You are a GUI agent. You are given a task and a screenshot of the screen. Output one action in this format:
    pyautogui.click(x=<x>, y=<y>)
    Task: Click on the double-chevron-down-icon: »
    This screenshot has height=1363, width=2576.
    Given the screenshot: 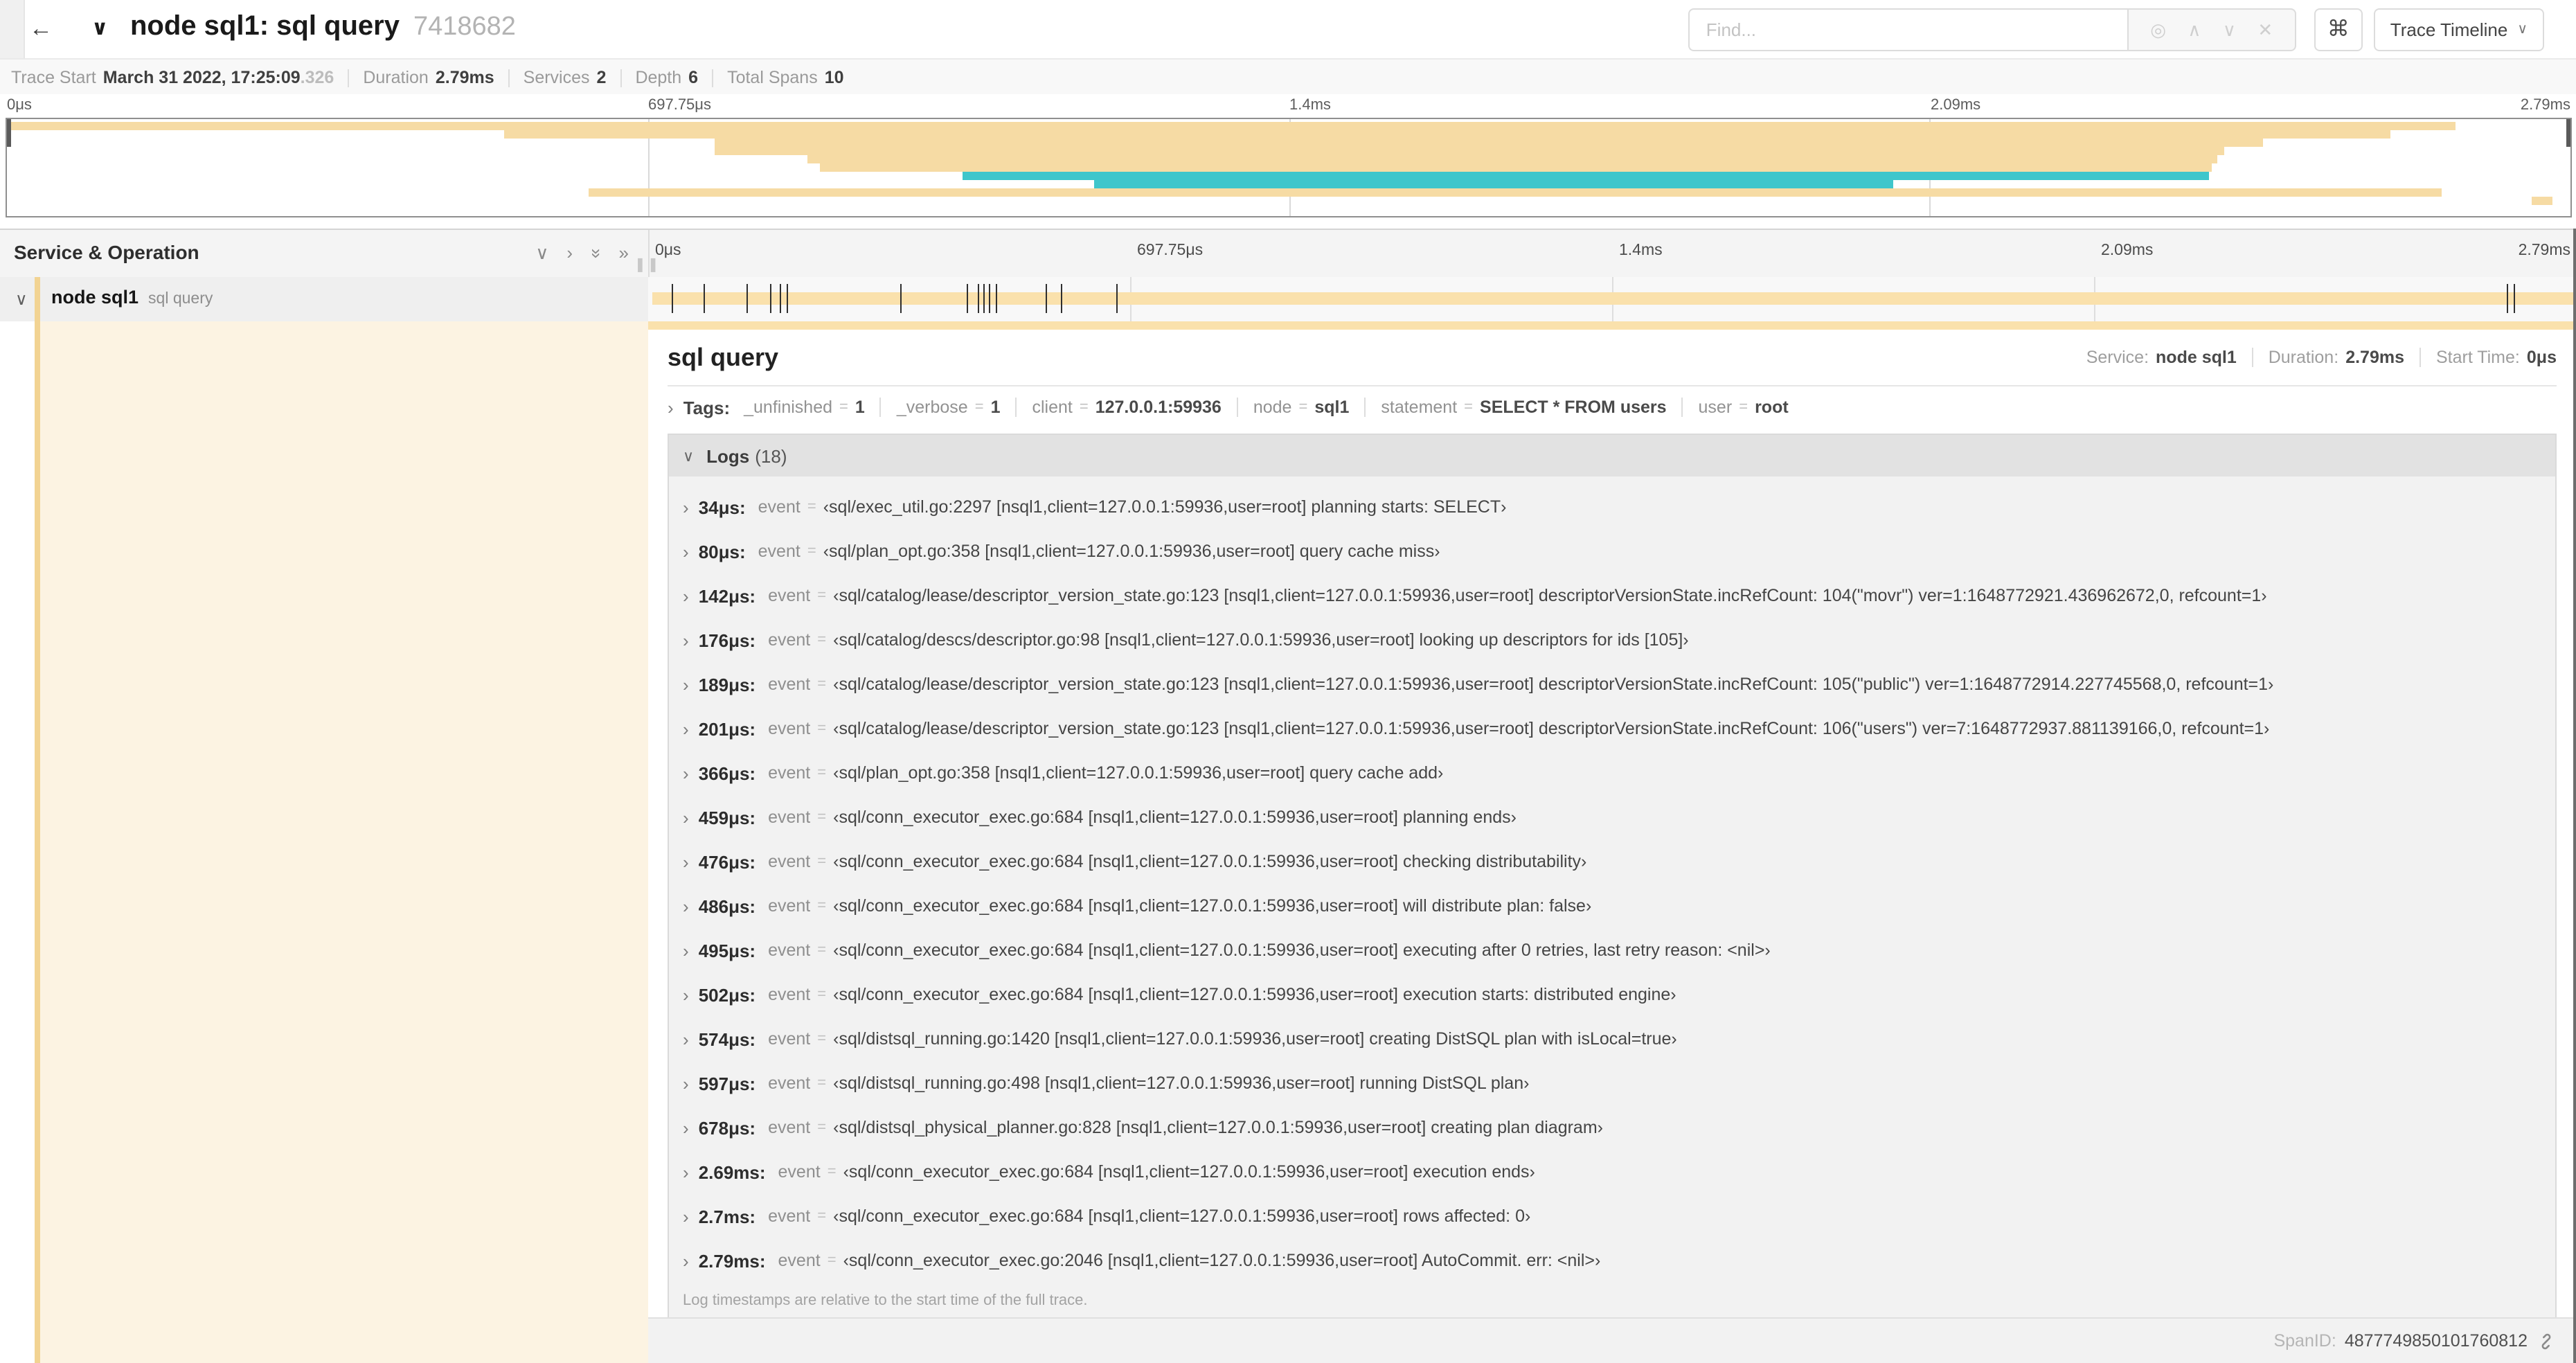 What is the action you would take?
    pyautogui.click(x=595, y=254)
    